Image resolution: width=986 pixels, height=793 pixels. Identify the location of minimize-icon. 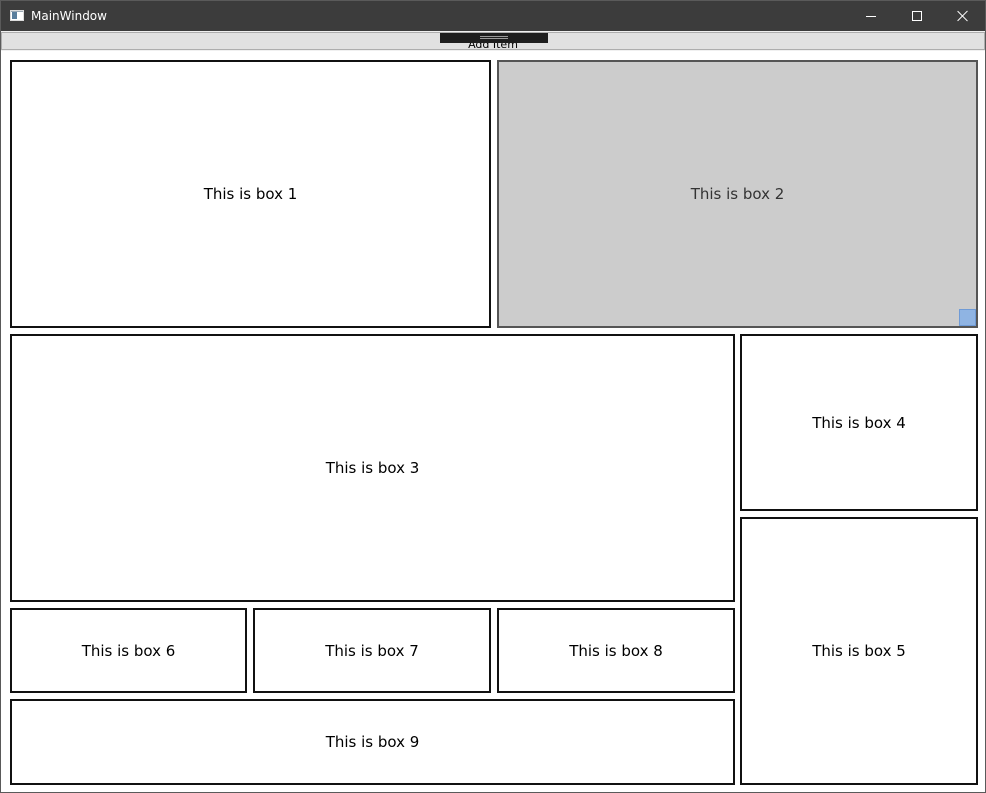
(871, 16).